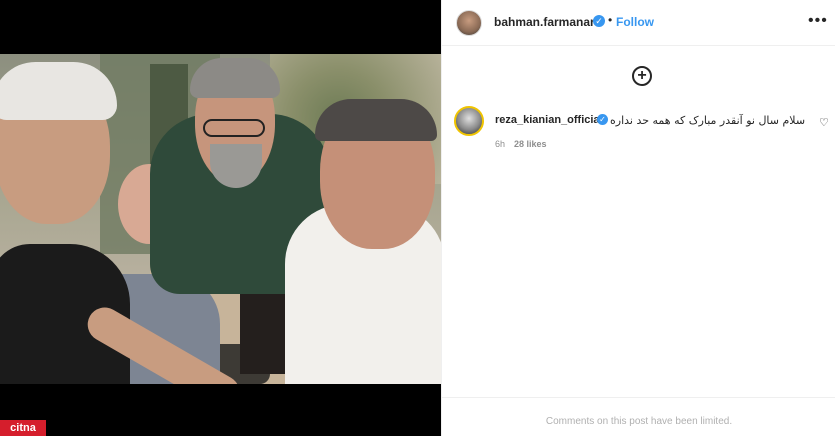 The image size is (835, 436). What do you see at coordinates (469, 23) in the screenshot?
I see `author-avatar` at bounding box center [469, 23].